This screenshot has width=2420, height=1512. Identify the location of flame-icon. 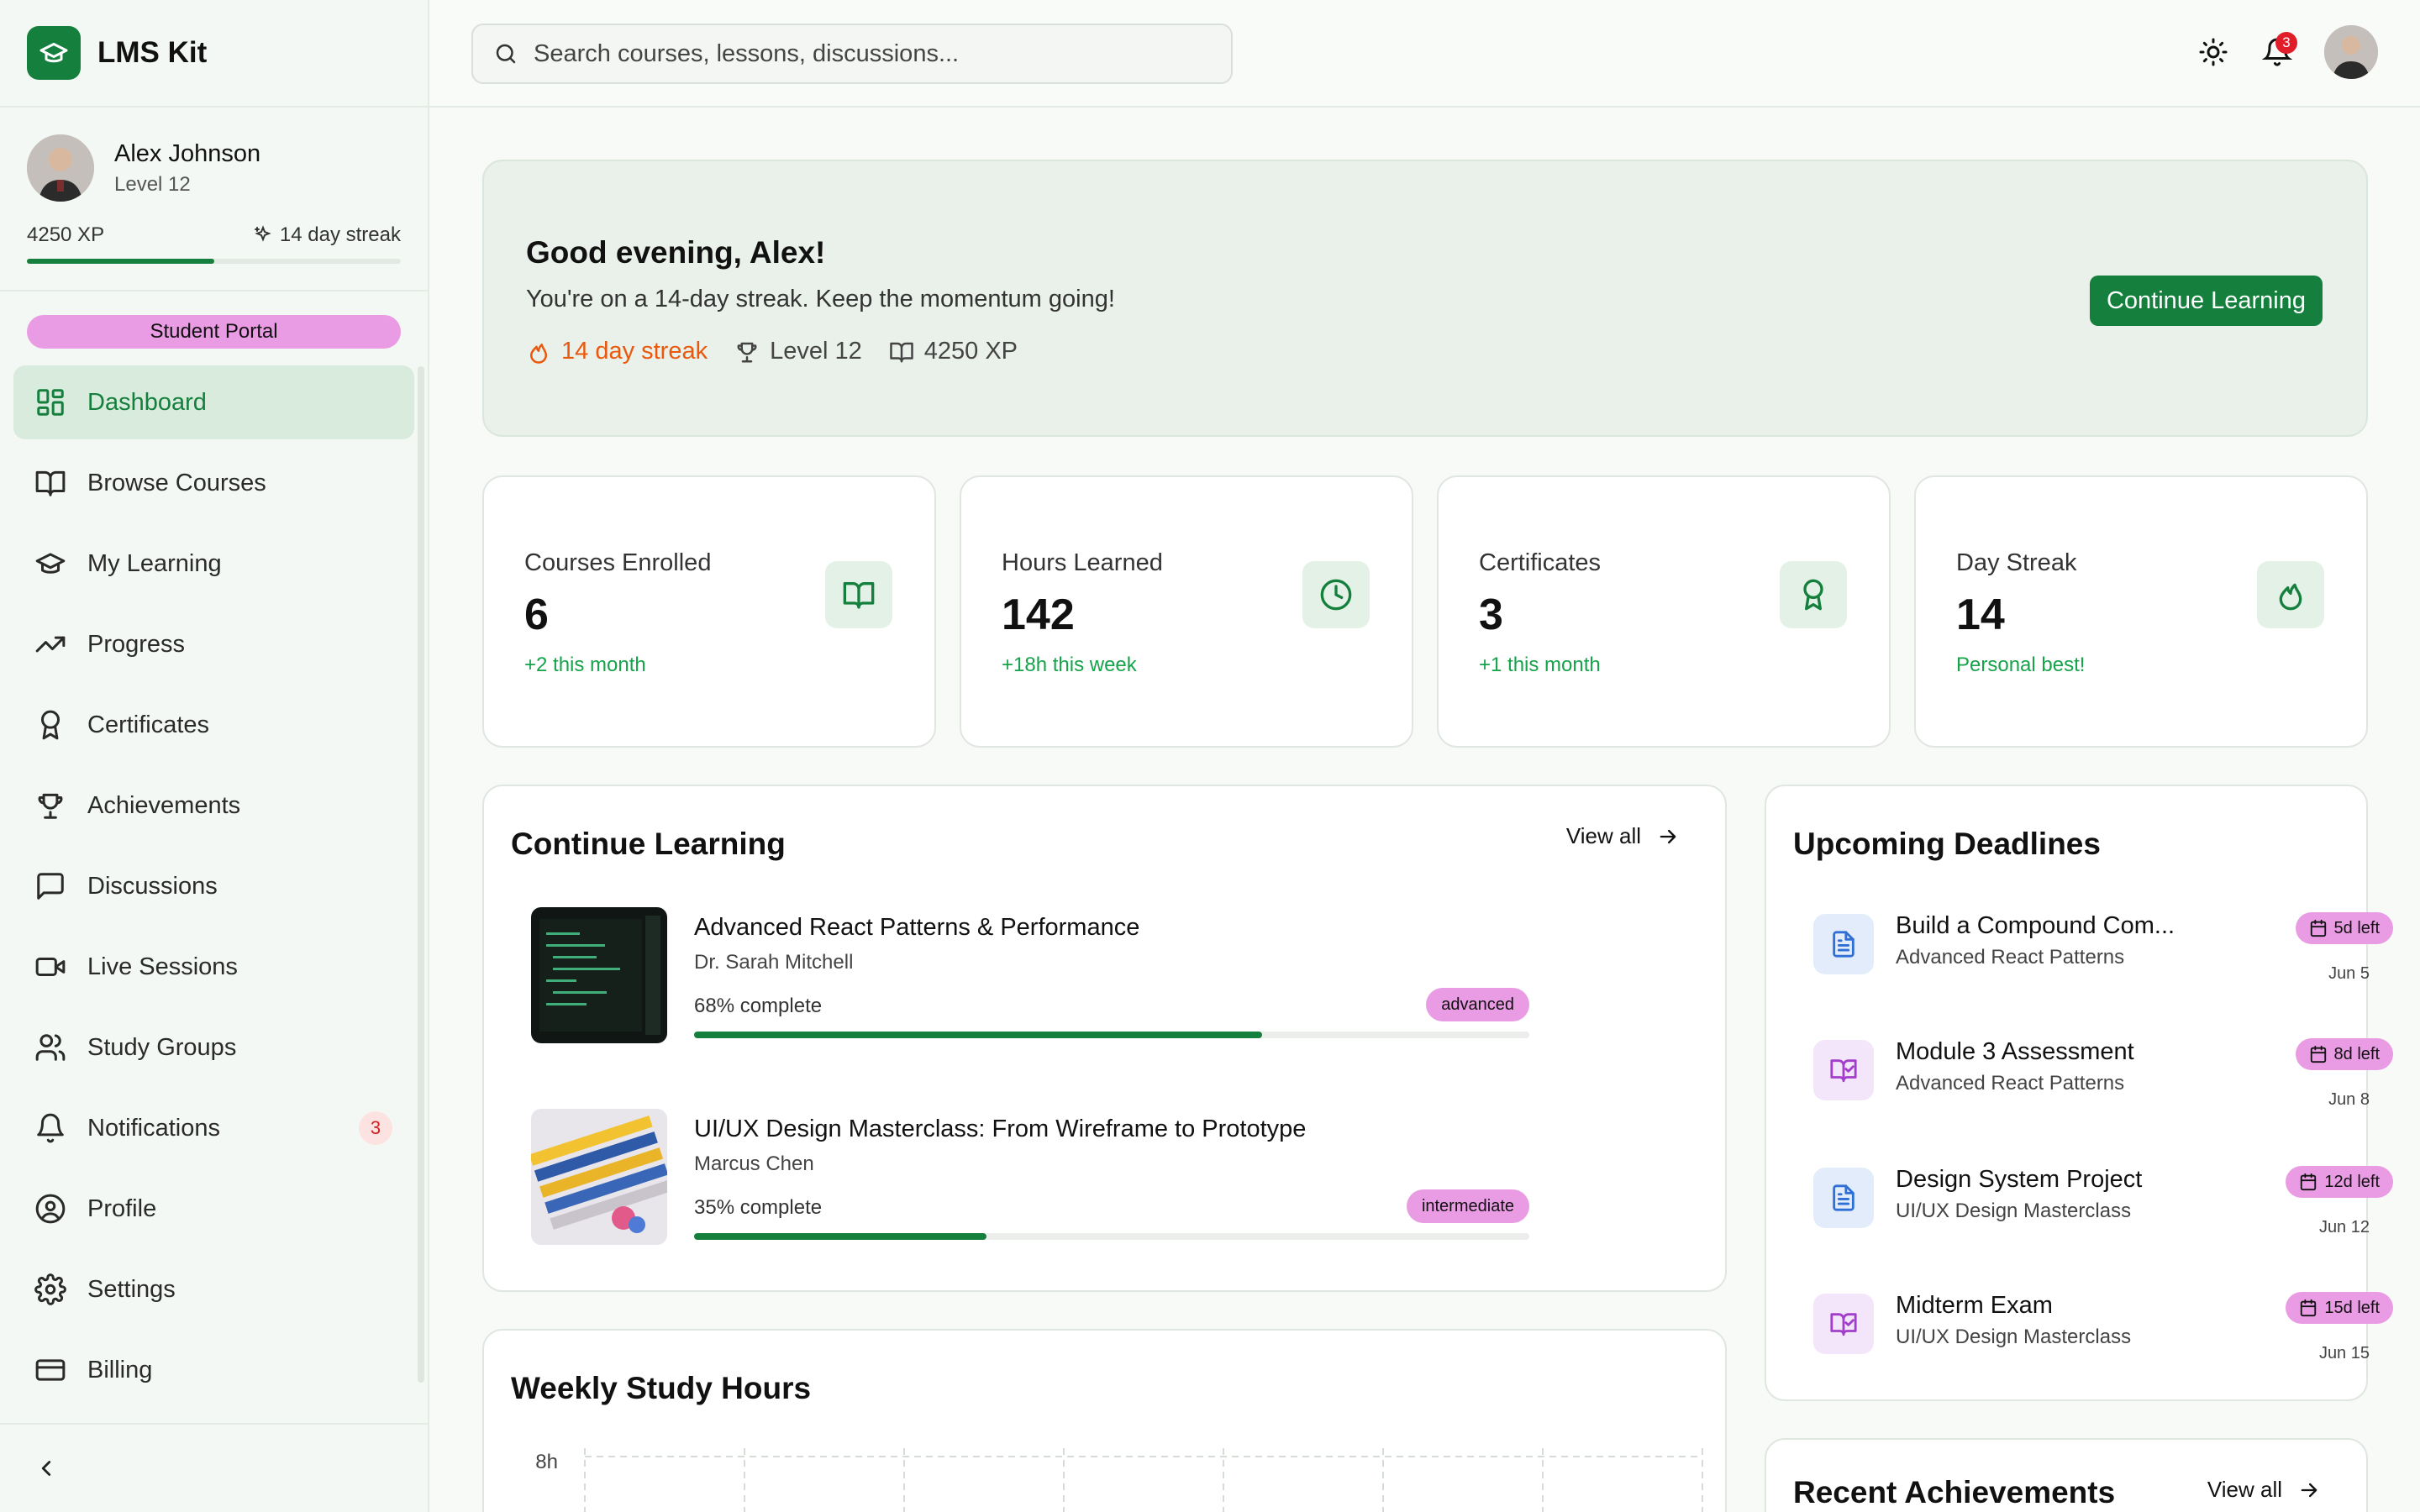
(2290, 597).